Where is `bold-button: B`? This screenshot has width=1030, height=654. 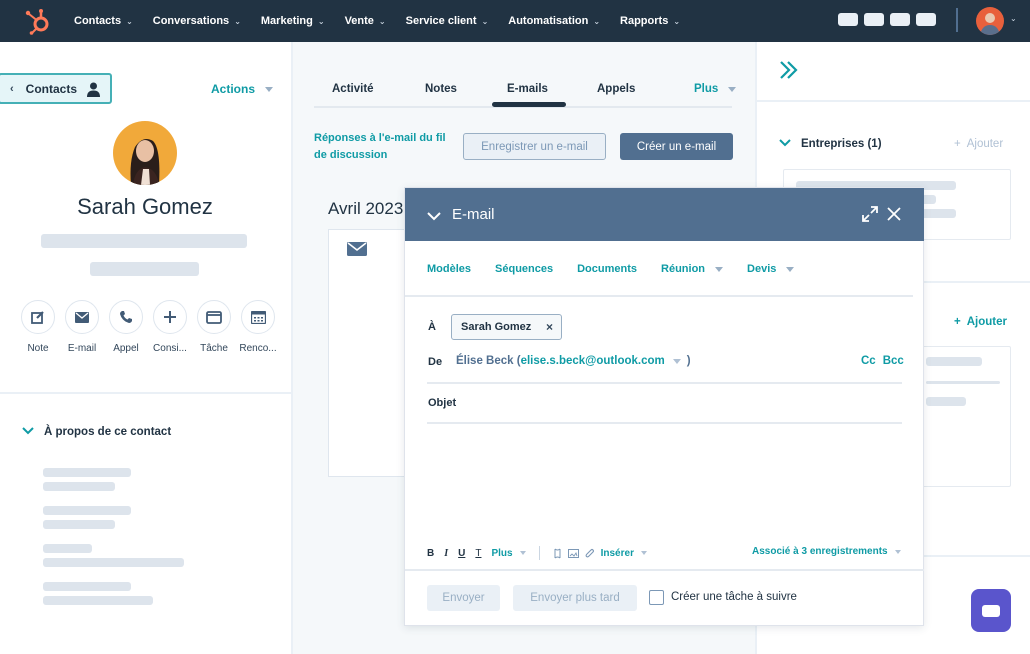
bold-button: B is located at coordinates (430, 553).